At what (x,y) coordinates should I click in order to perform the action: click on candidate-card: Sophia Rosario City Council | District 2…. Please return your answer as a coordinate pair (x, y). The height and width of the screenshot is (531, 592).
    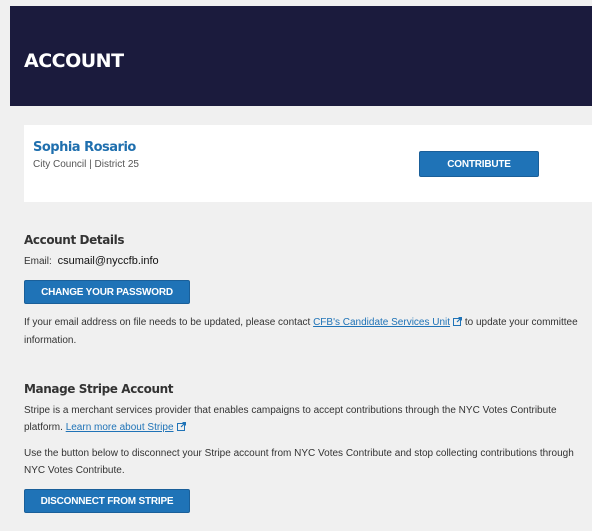
    Looking at the image, I should click on (308, 163).